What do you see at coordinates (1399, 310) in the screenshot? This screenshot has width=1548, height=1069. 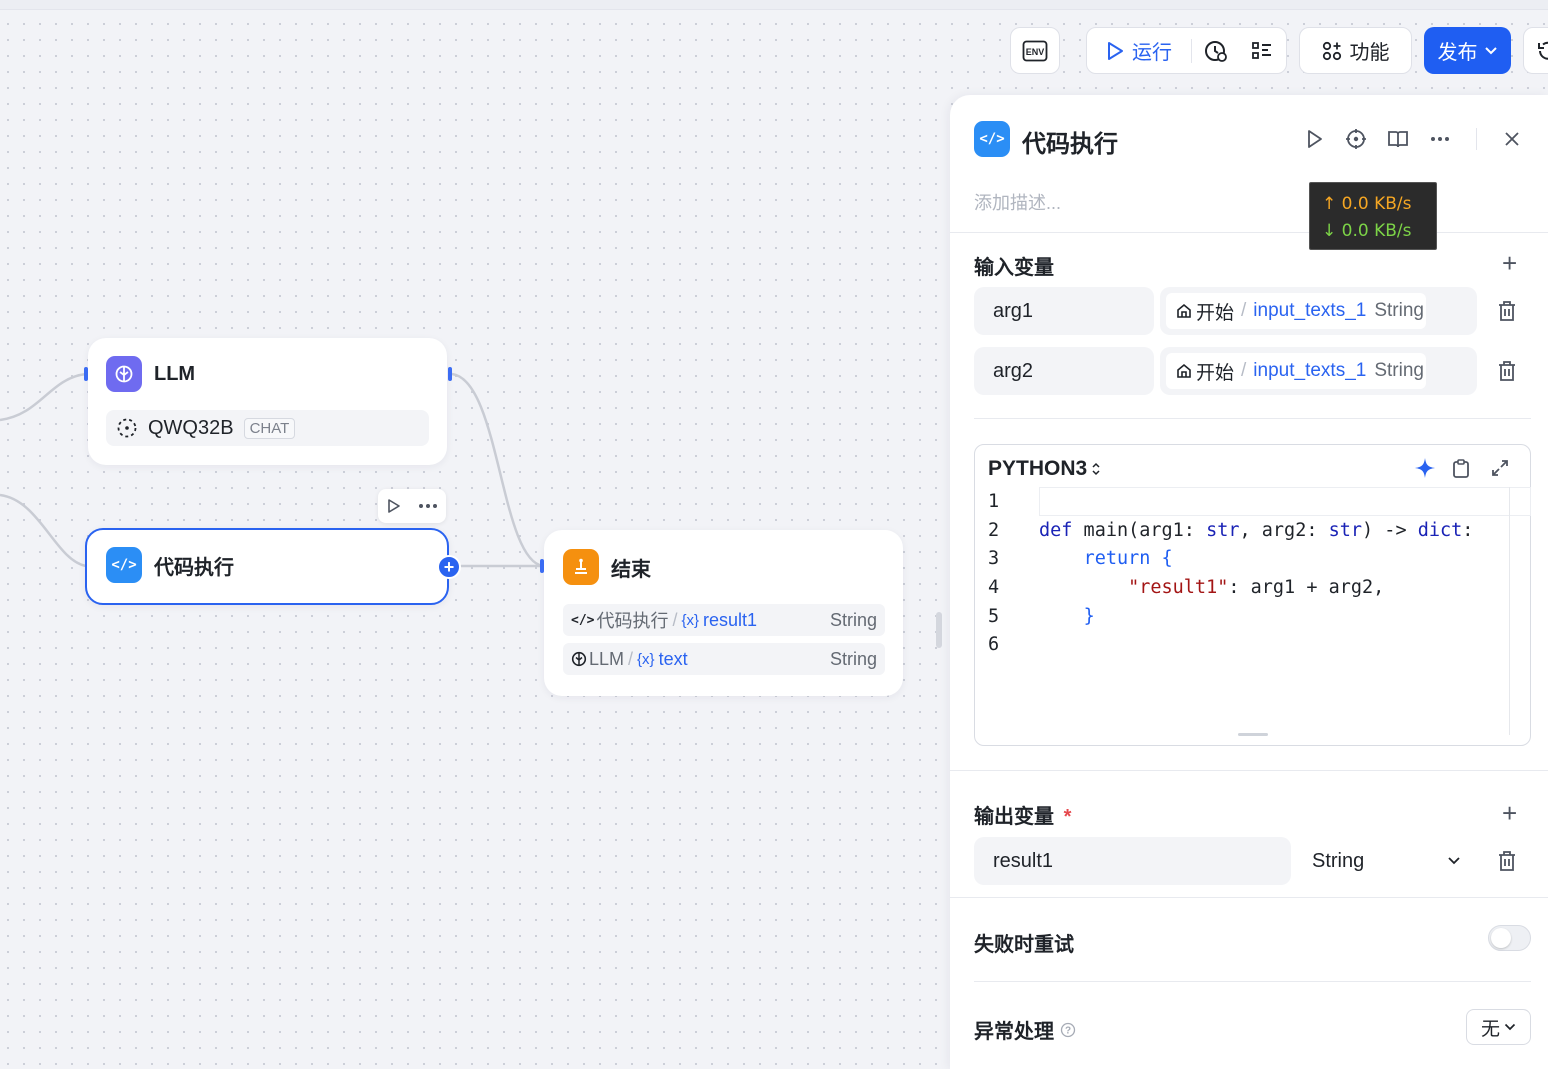 I see `ref-type: String` at bounding box center [1399, 310].